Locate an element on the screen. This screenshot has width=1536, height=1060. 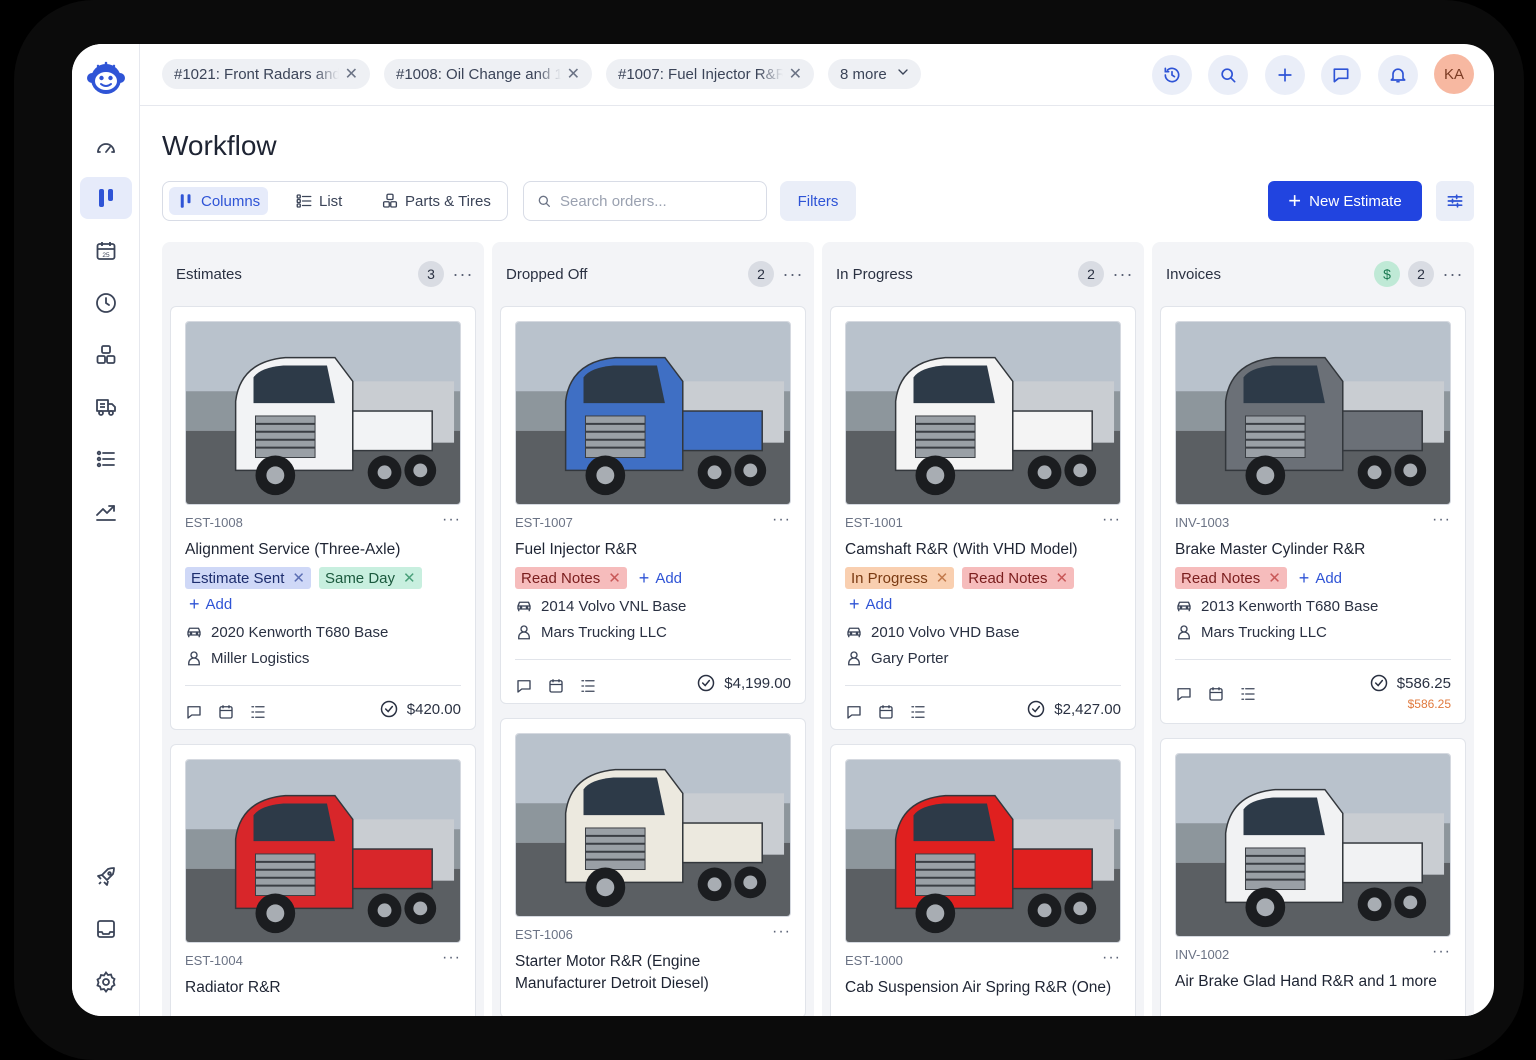
app-logo-icon is located at coordinates (106, 78).